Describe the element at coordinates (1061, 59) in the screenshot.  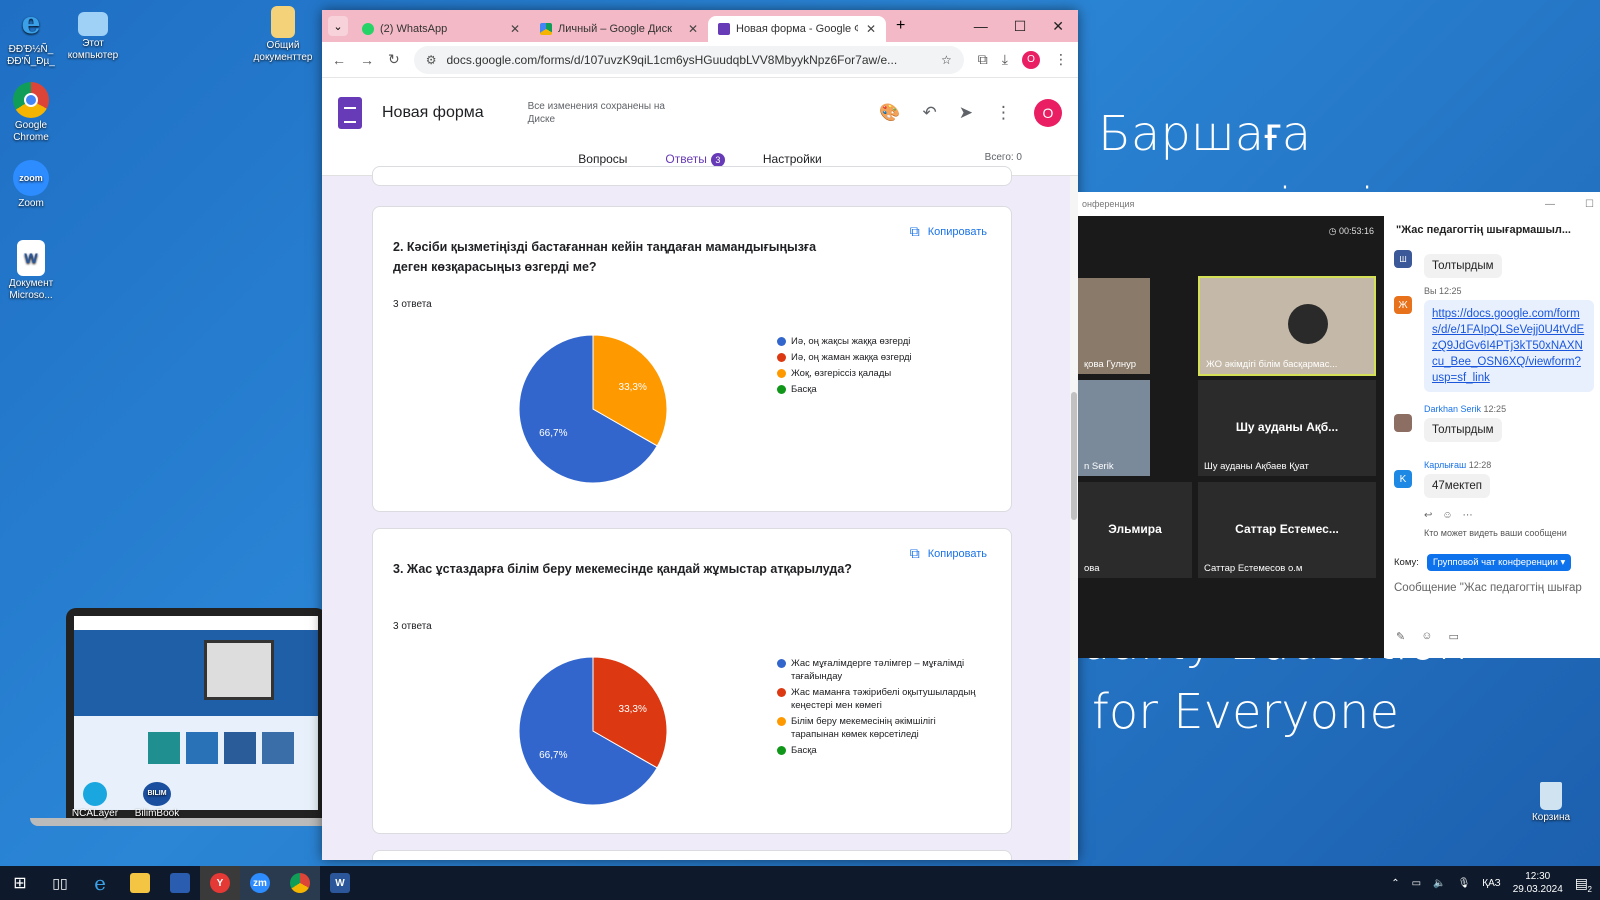
I see `browser-menu-icon: ⋮` at that location.